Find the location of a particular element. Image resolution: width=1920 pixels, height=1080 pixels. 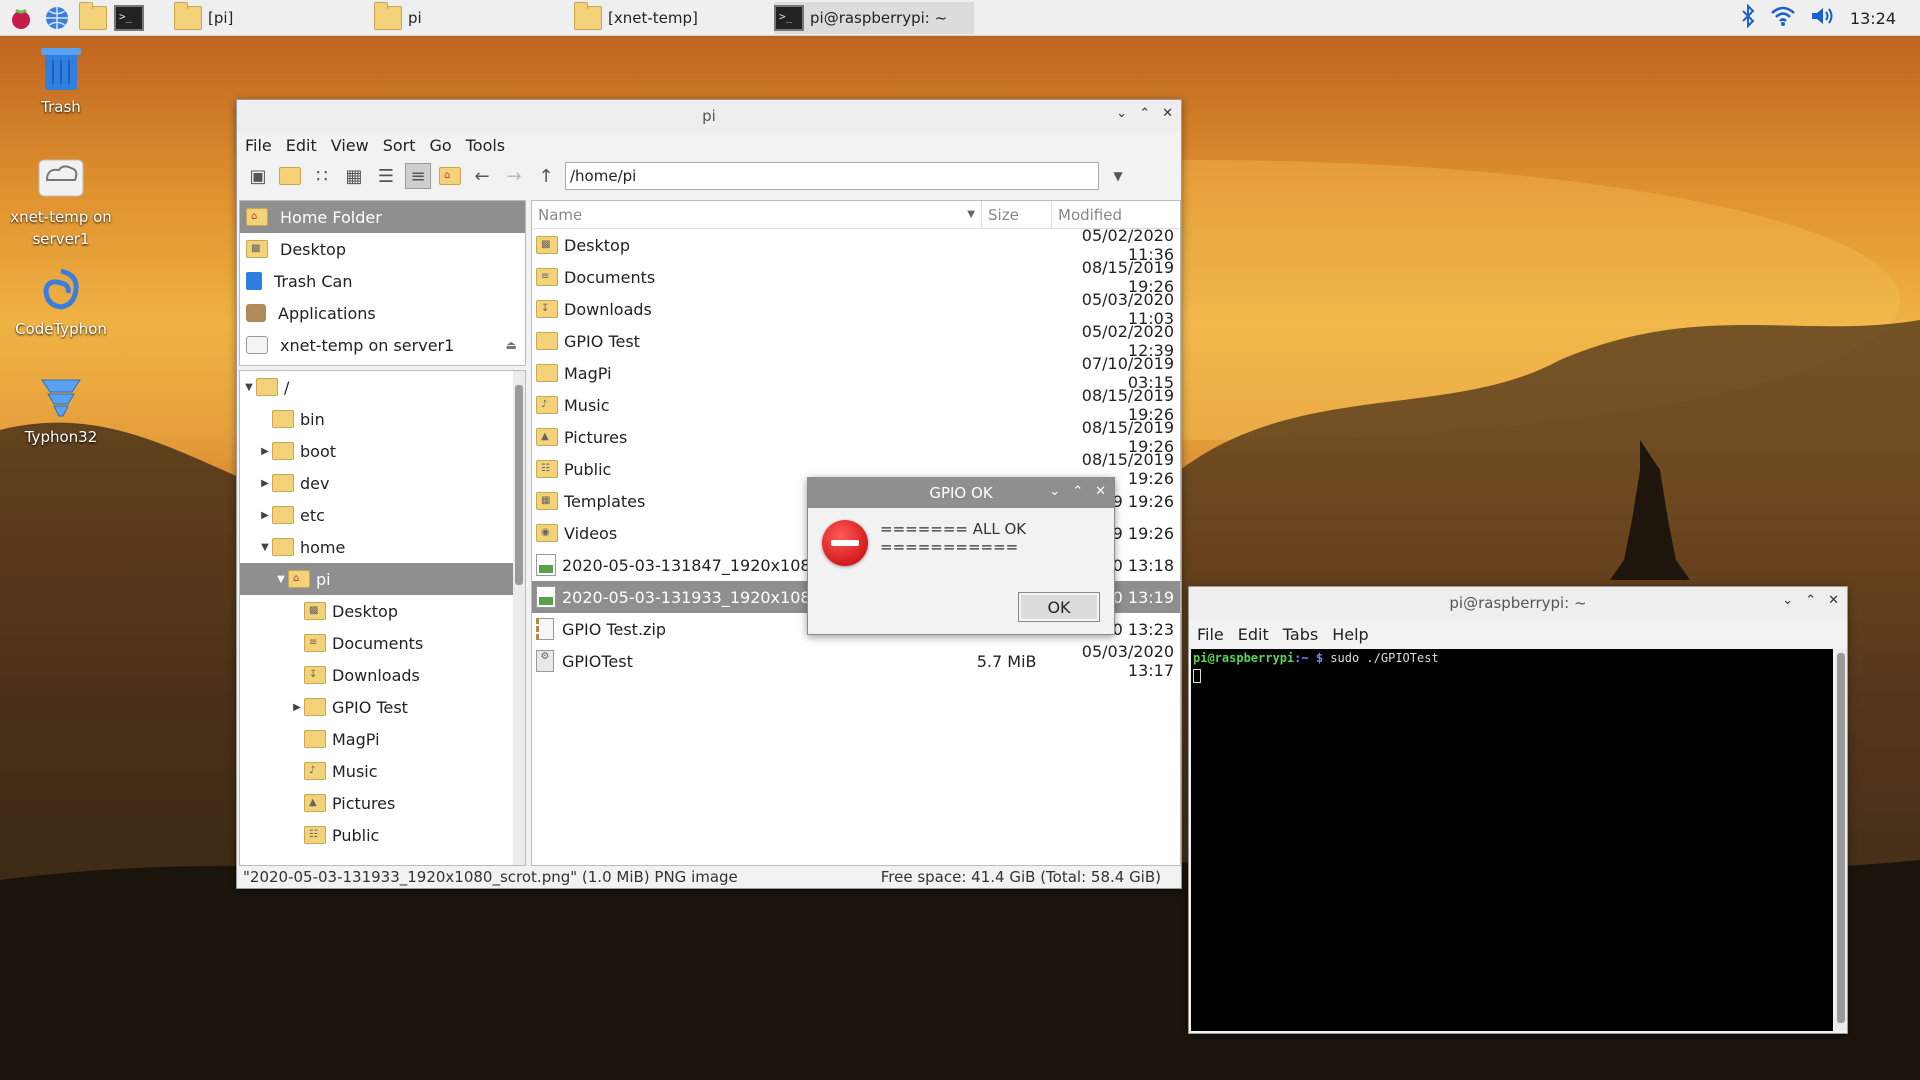

desktop-icon-typhon32: Typhon32 is located at coordinates (61, 411).